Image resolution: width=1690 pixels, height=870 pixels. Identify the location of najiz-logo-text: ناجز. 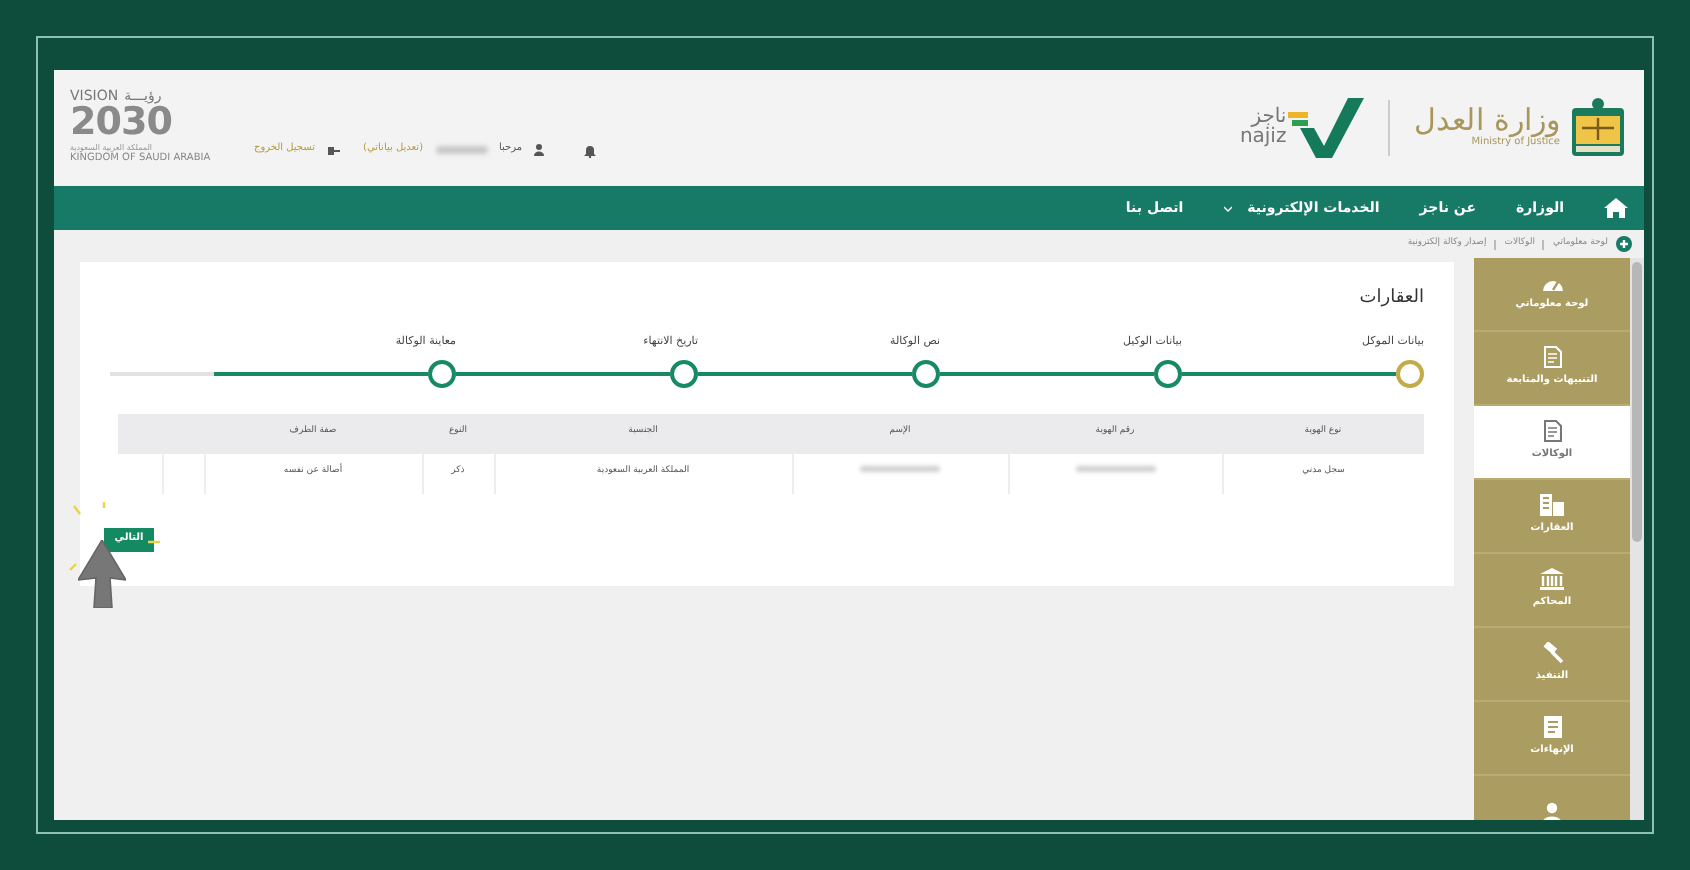
(1269, 118).